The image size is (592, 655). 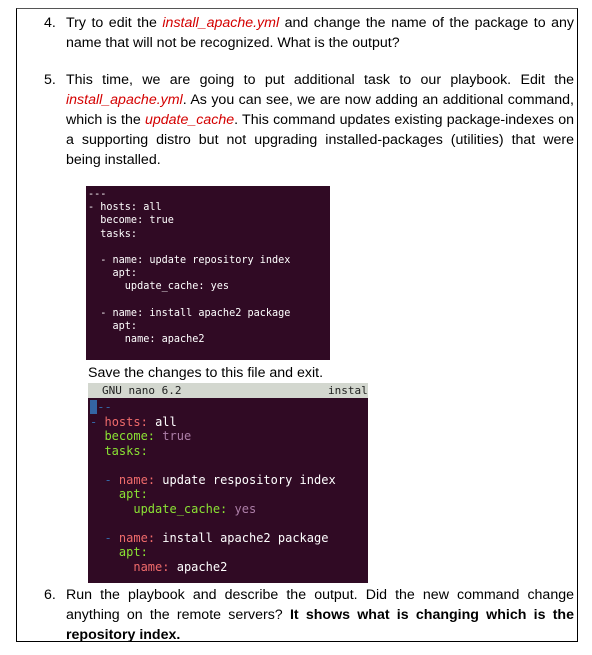 What do you see at coordinates (114, 23) in the screenshot?
I see `item-text: Try to edit the` at bounding box center [114, 23].